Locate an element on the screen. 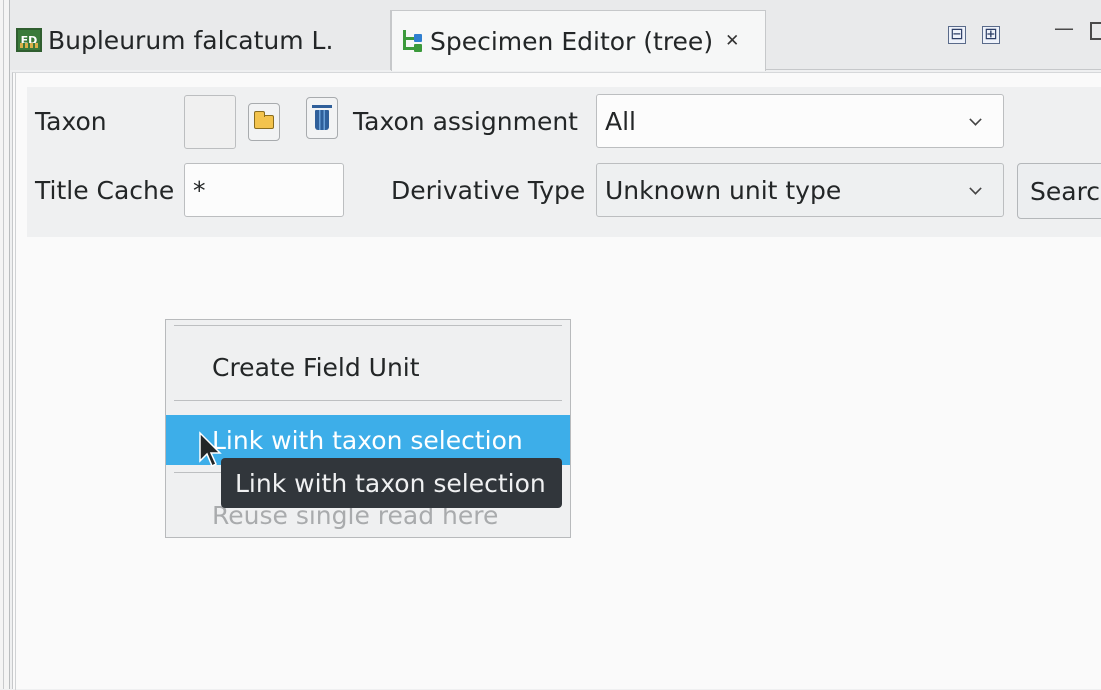  tab-specimen-editor-tree: Specimen Editor (tree) ✕ is located at coordinates (578, 40).